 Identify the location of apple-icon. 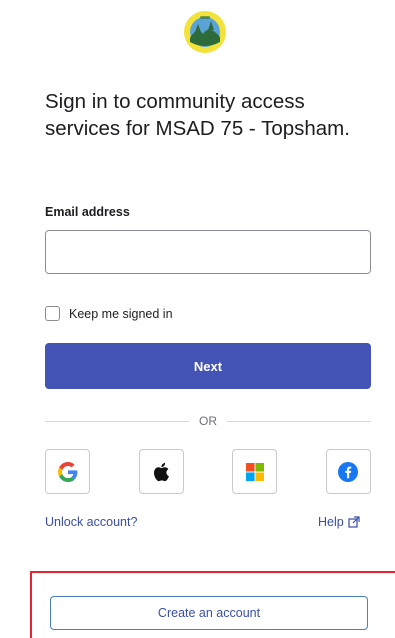
(162, 471).